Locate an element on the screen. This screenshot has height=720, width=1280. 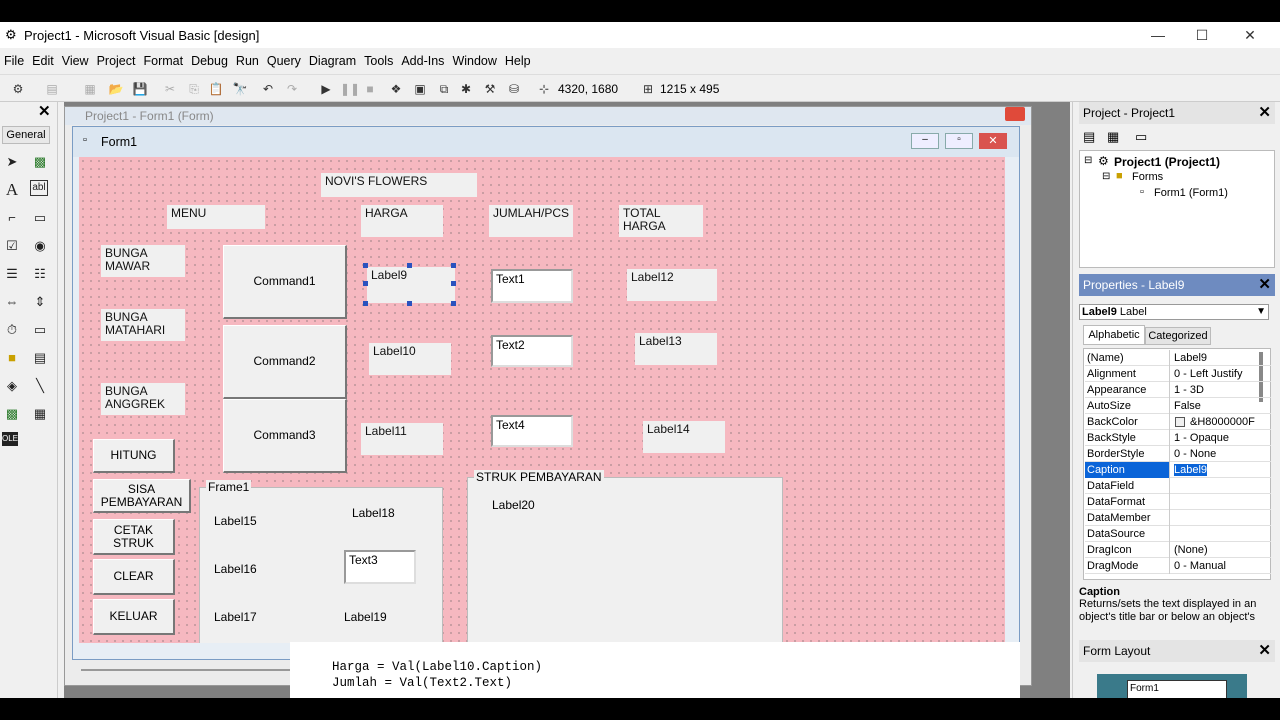
form-layout-icon: ⧉ is located at coordinates (444, 89).